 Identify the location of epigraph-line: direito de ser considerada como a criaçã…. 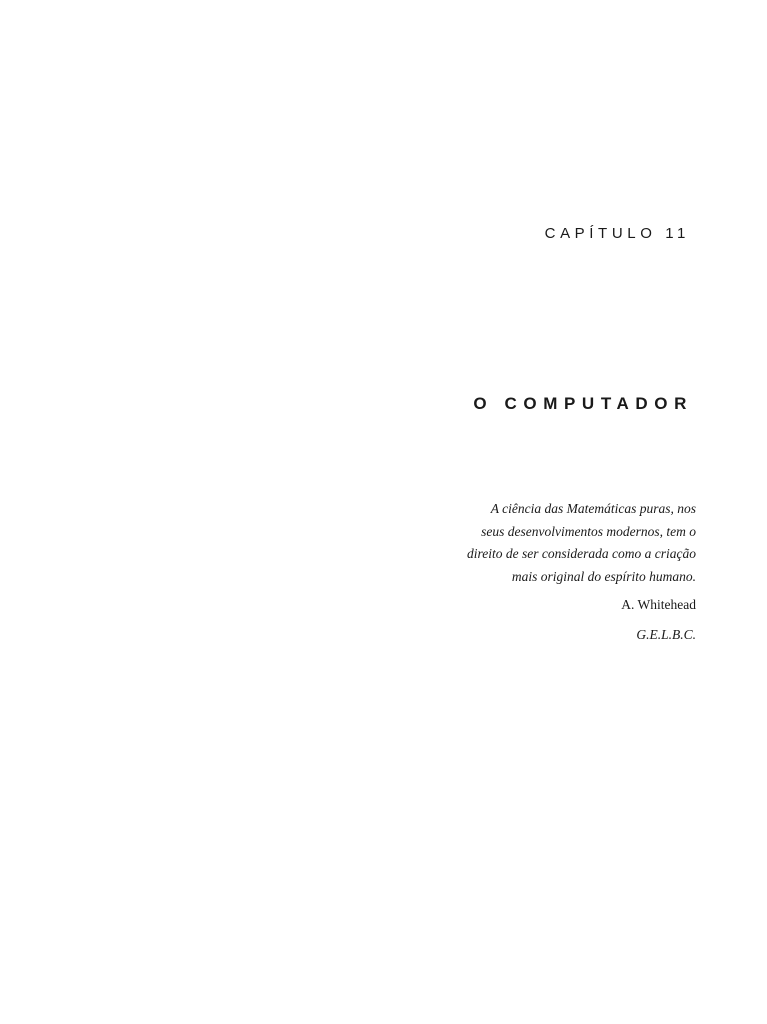
(581, 553).